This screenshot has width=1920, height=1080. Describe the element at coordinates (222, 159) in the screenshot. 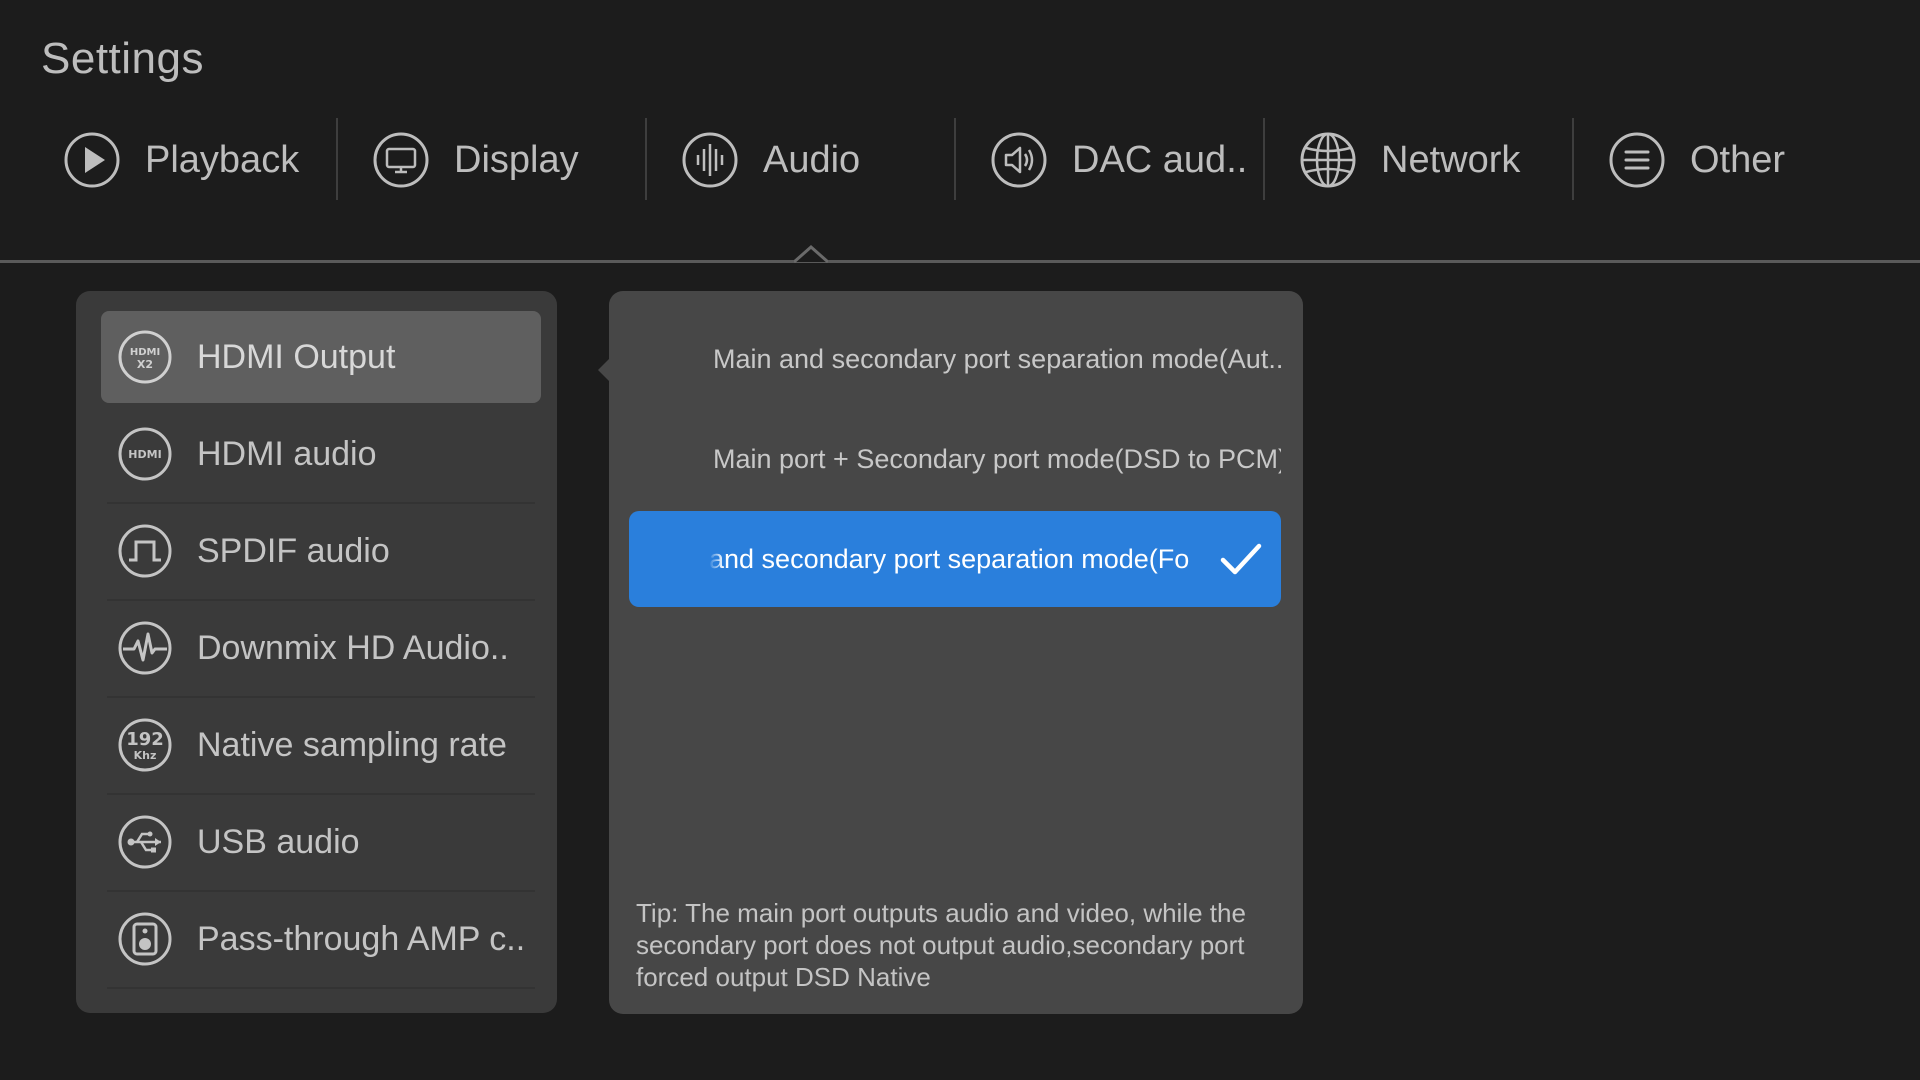

I see `tab-label: Playback` at that location.